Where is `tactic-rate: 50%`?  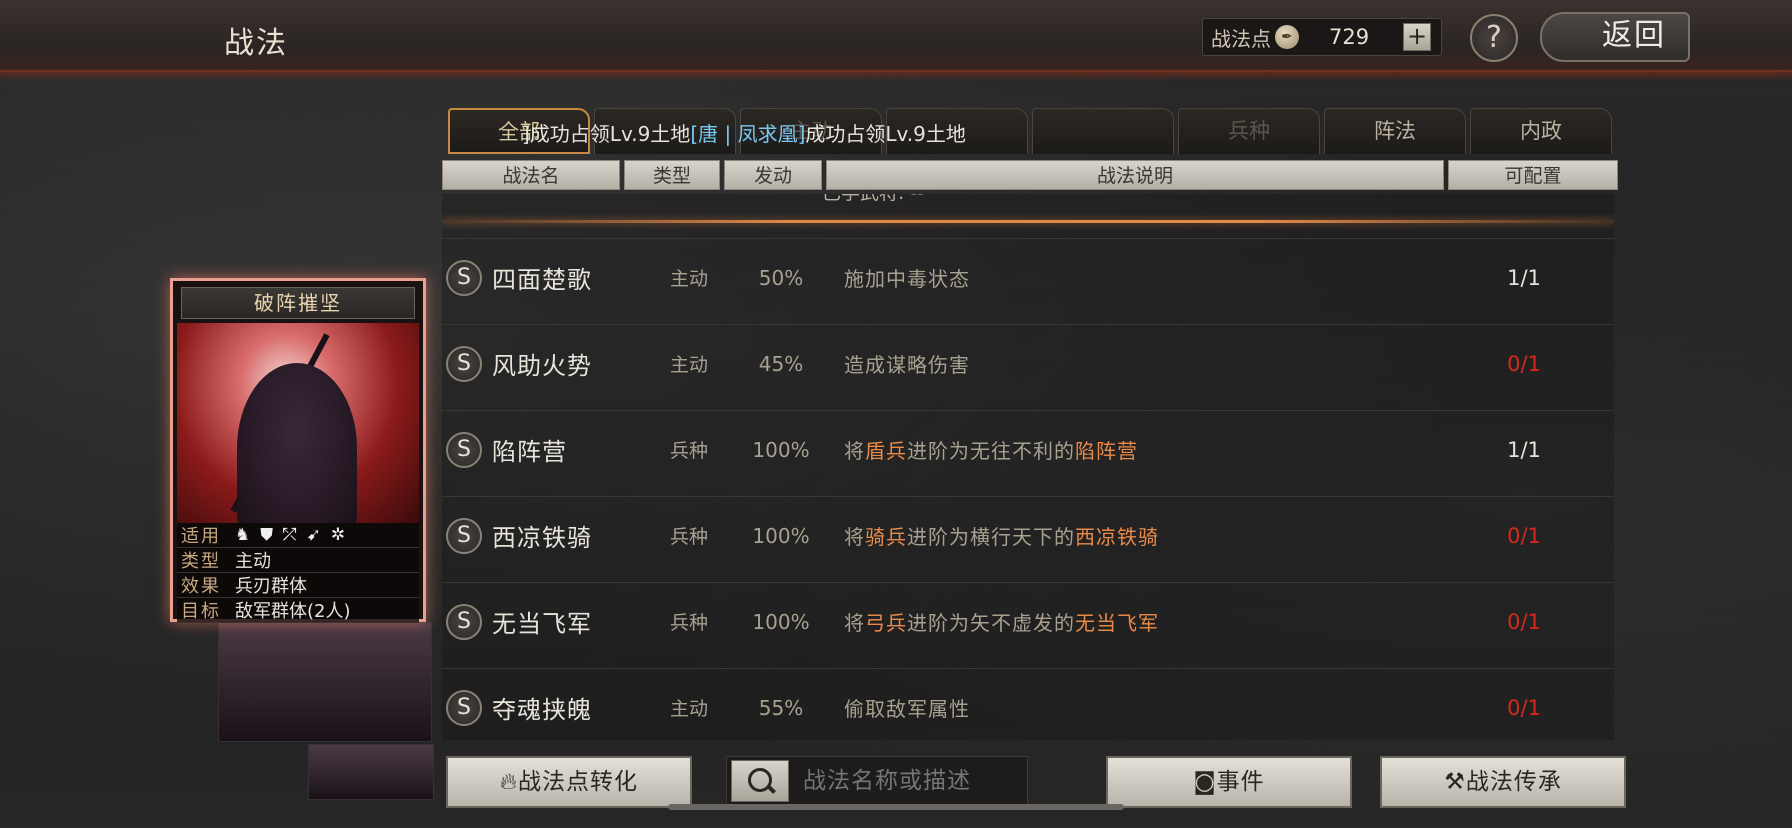 tactic-rate: 50% is located at coordinates (781, 277).